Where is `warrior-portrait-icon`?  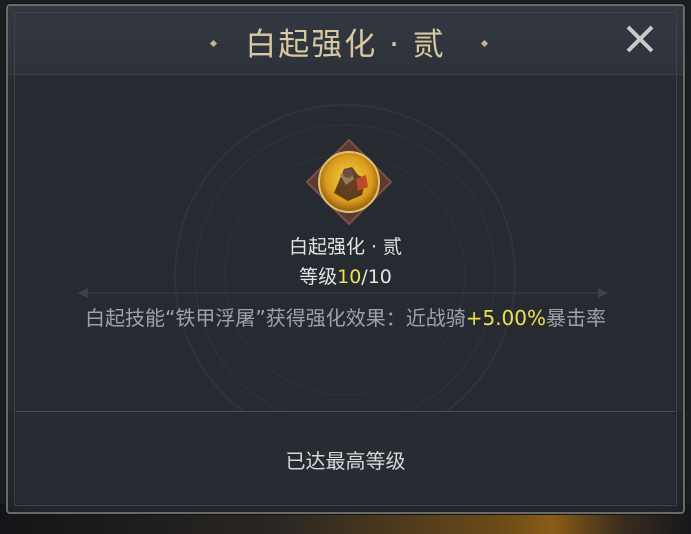
warrior-portrait-icon is located at coordinates (349, 182).